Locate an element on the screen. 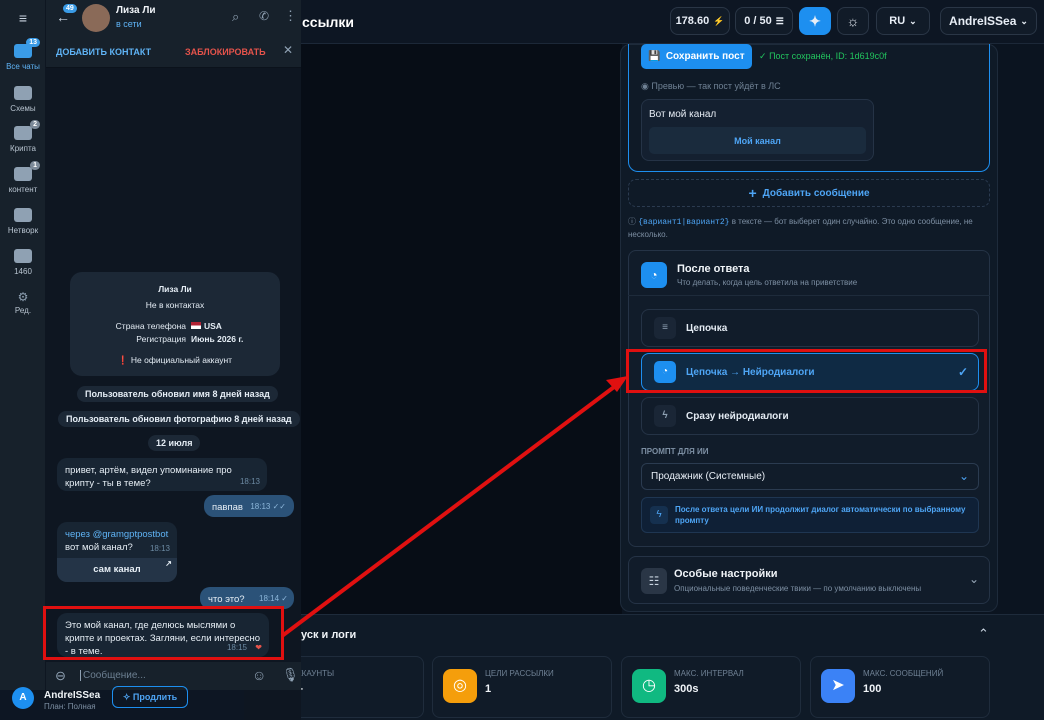  annotation-arrow is located at coordinates (454, 507).